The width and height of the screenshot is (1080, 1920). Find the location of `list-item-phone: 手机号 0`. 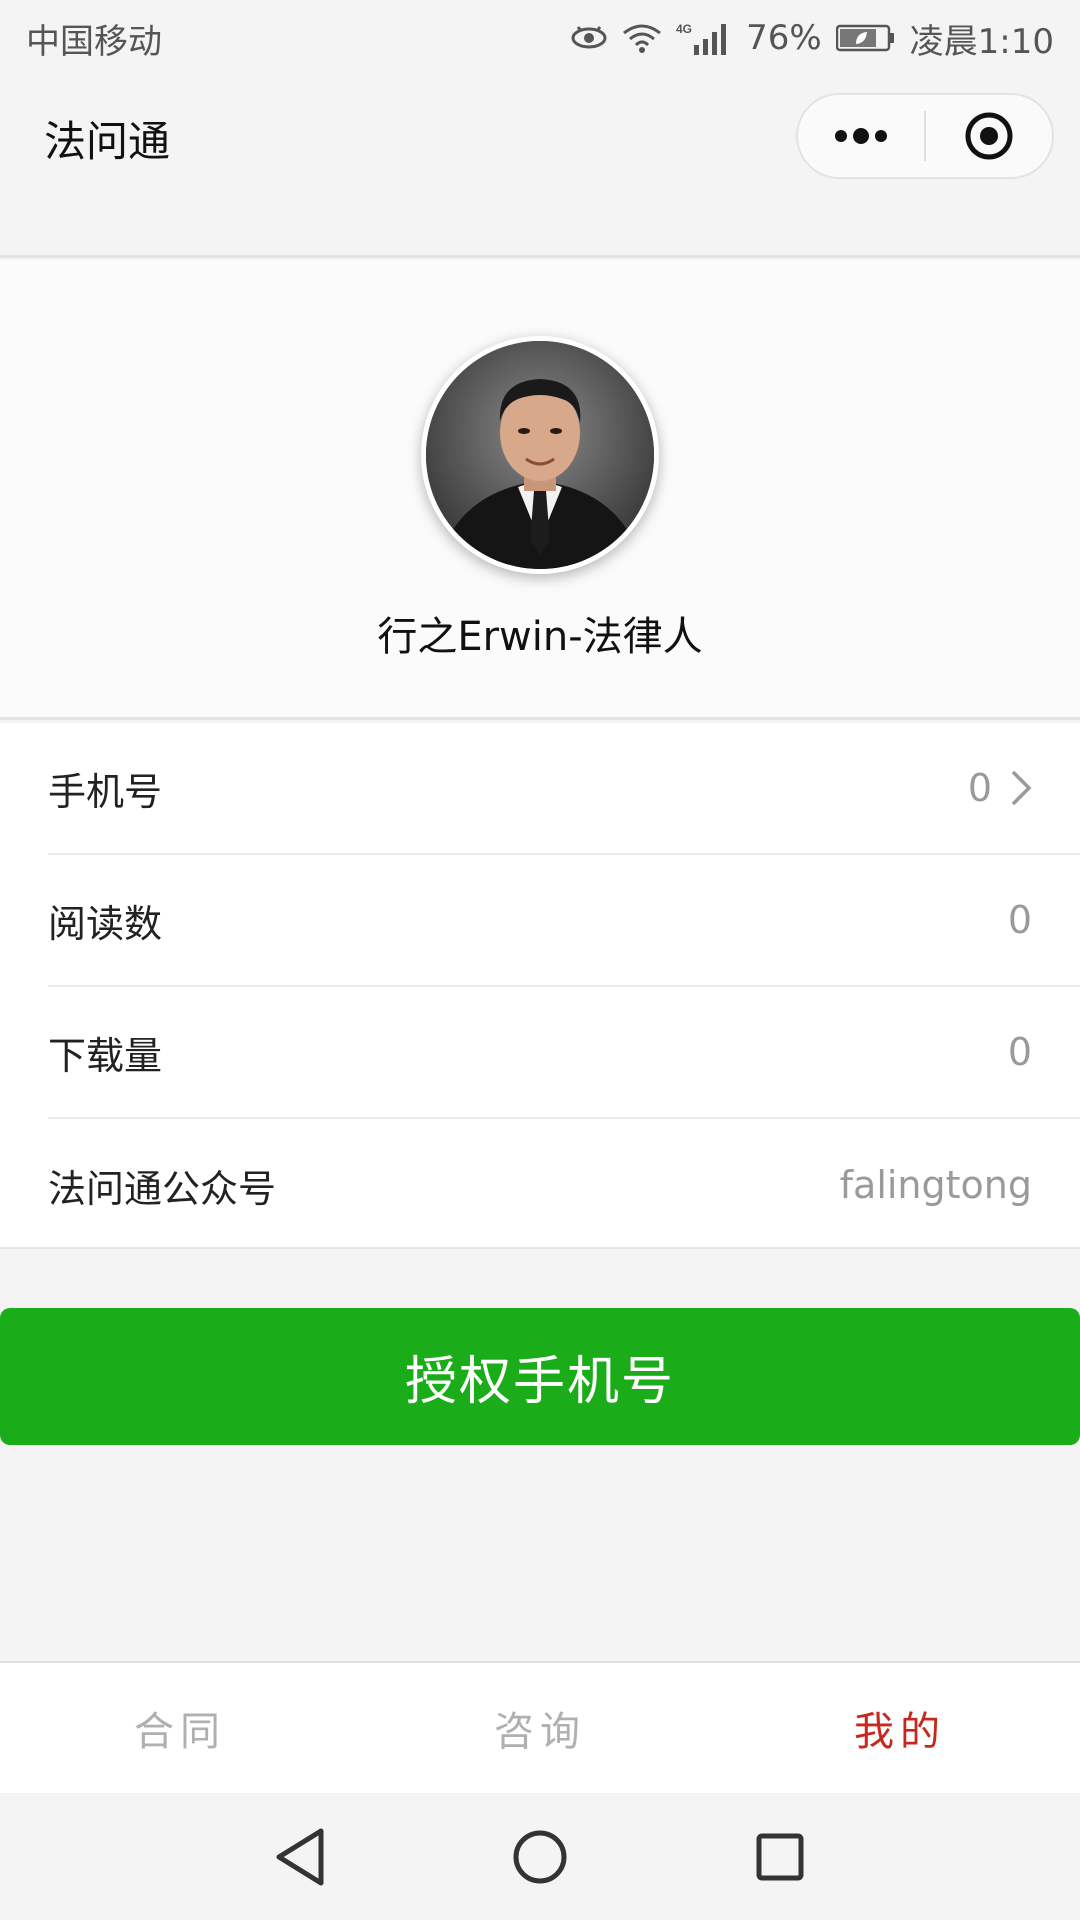

list-item-phone: 手机号 0 is located at coordinates (564, 789).